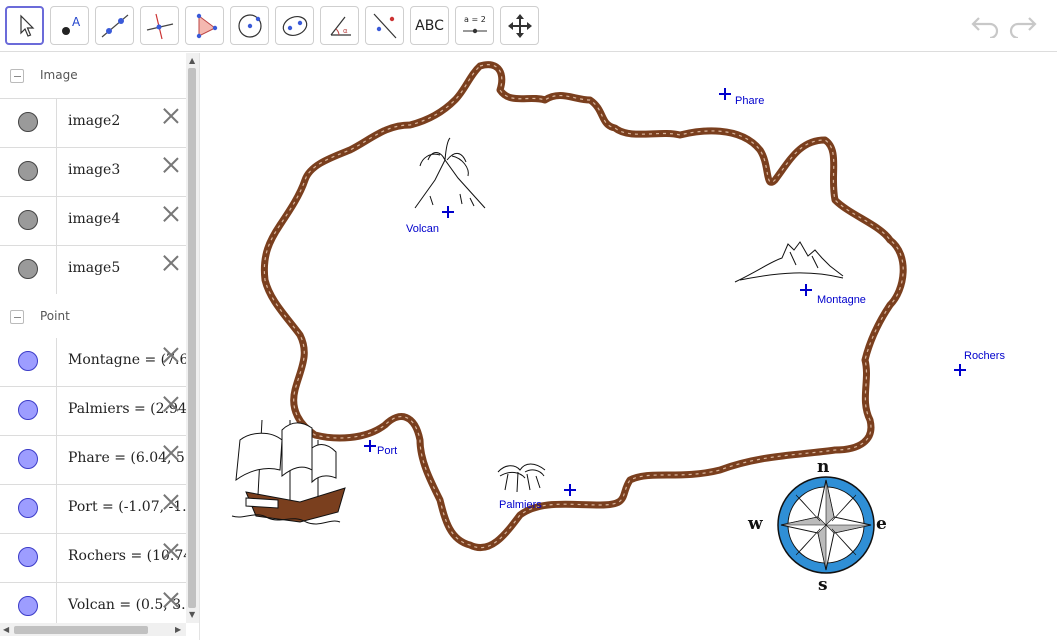 The width and height of the screenshot is (1057, 640). Describe the element at coordinates (475, 19) in the screenshot. I see `slider-tool-label: a = 2` at that location.